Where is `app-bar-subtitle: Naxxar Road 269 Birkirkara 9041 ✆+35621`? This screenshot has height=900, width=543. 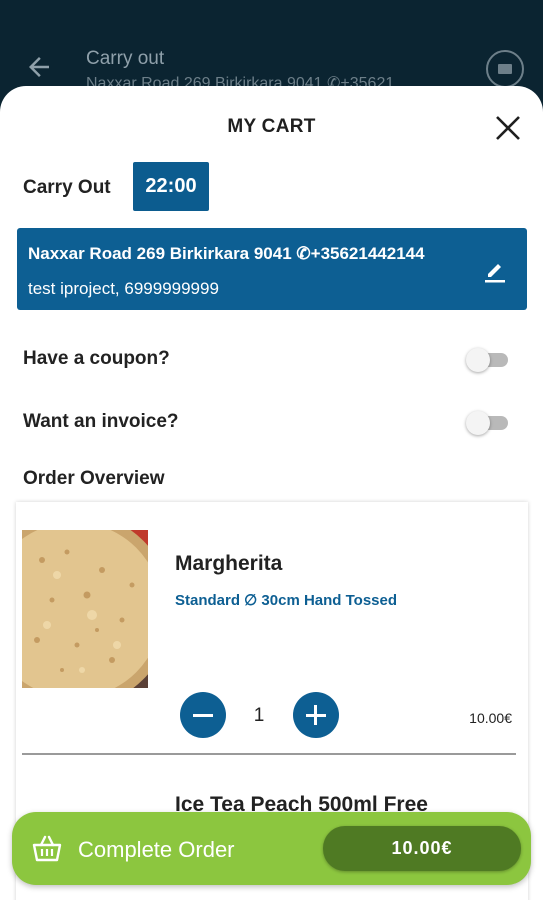 app-bar-subtitle: Naxxar Road 269 Birkirkara 9041 ✆+35621 is located at coordinates (240, 80).